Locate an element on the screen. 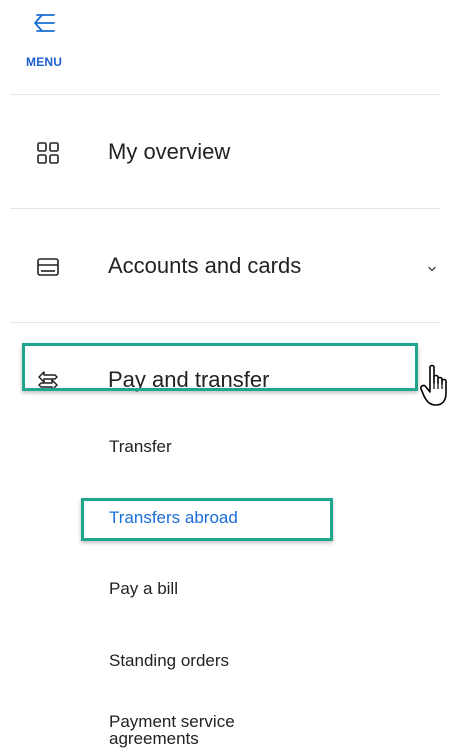 The height and width of the screenshot is (754, 452). submenu-item-label-line1: Payment service is located at coordinates (172, 721).